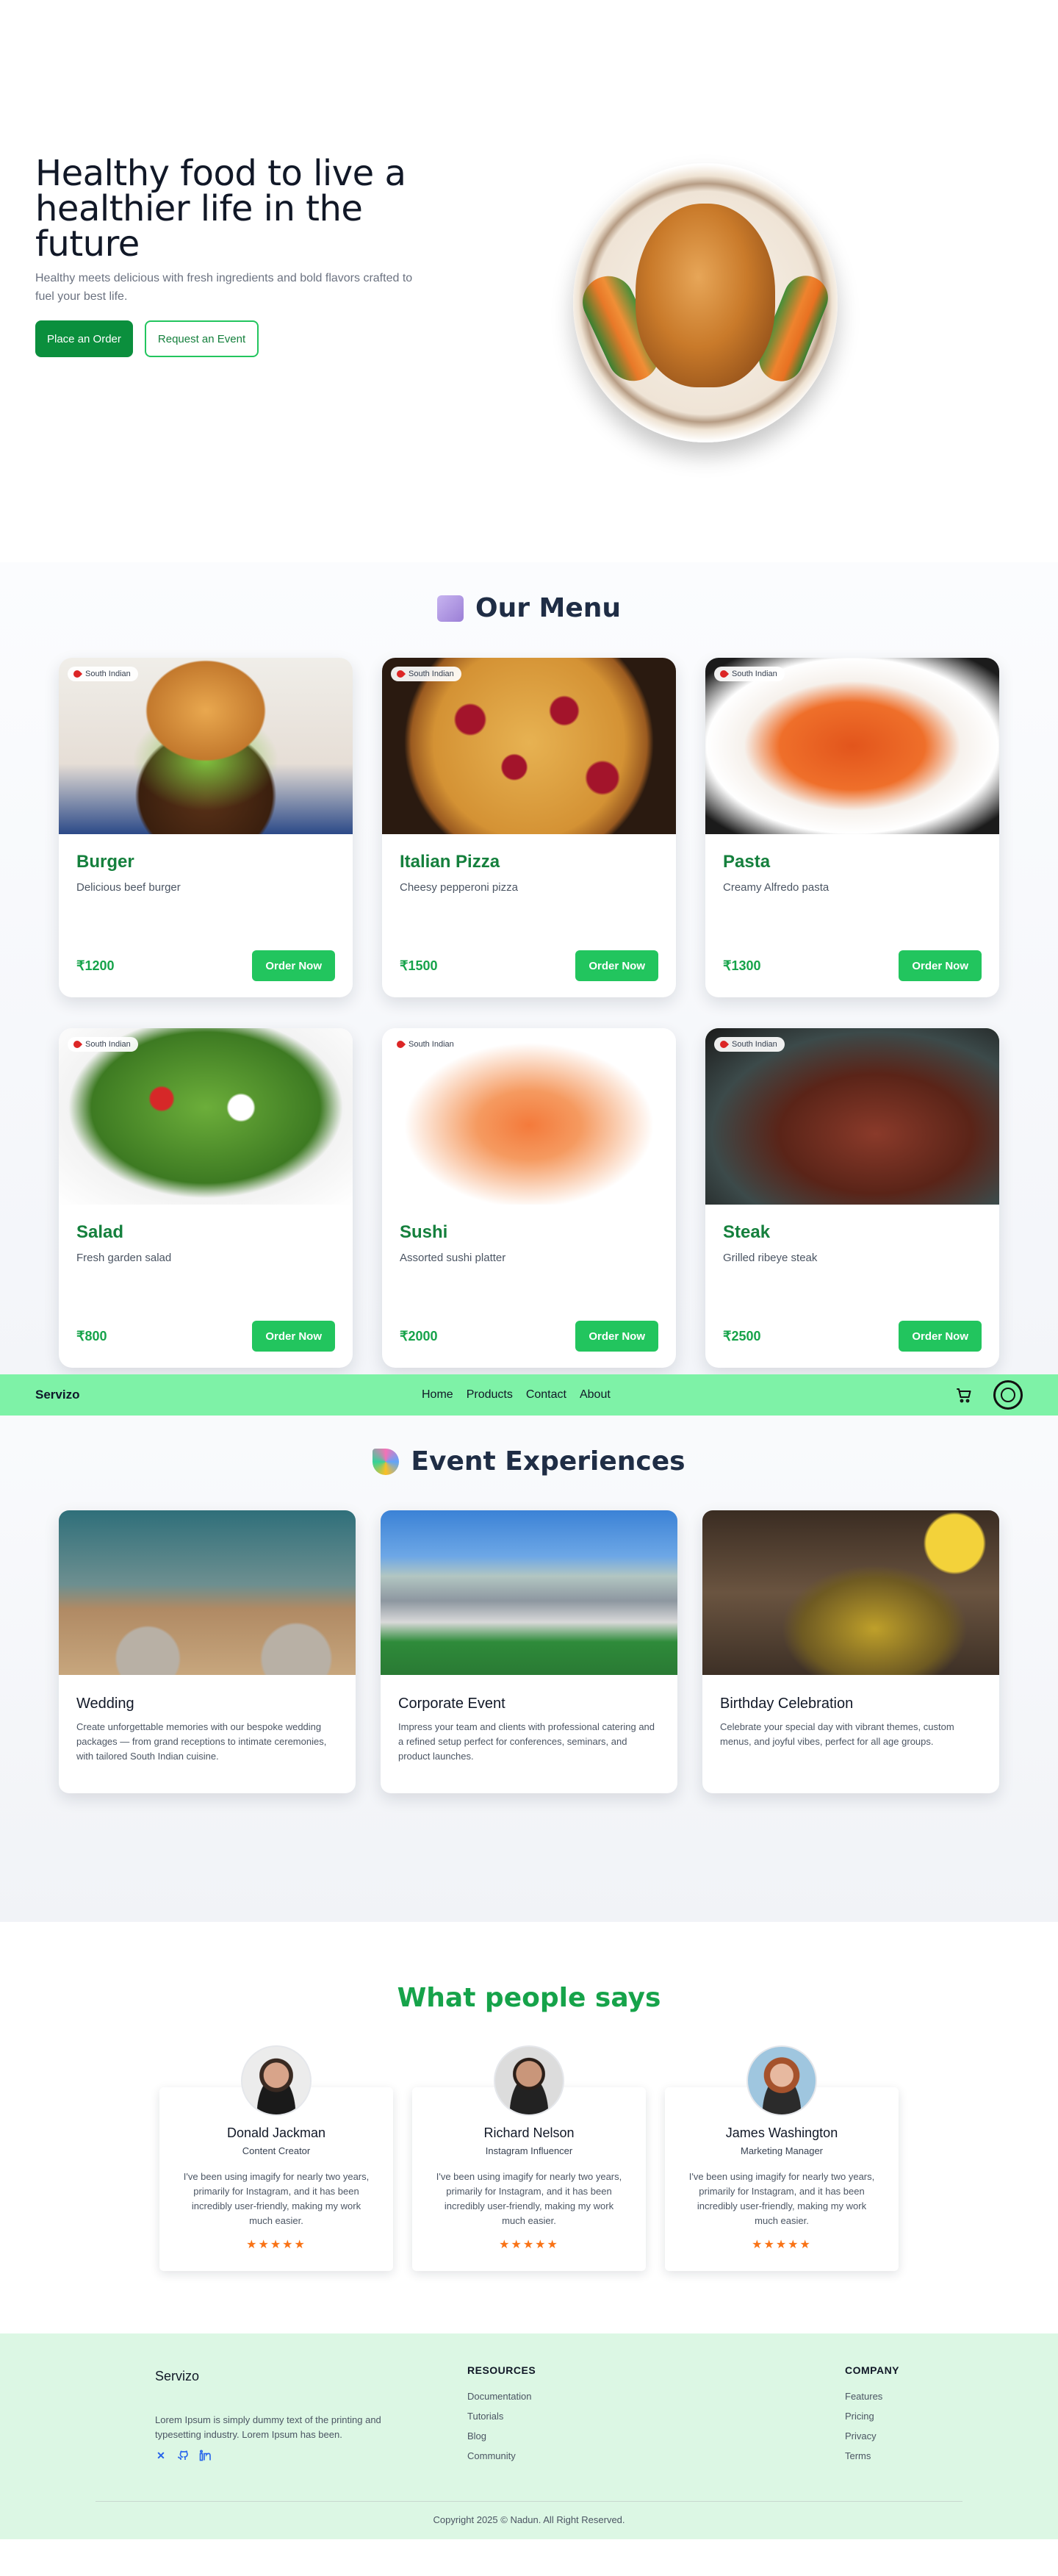 The image size is (1058, 2576). Describe the element at coordinates (872, 2455) in the screenshot. I see `footer-link-terms: Terms` at that location.